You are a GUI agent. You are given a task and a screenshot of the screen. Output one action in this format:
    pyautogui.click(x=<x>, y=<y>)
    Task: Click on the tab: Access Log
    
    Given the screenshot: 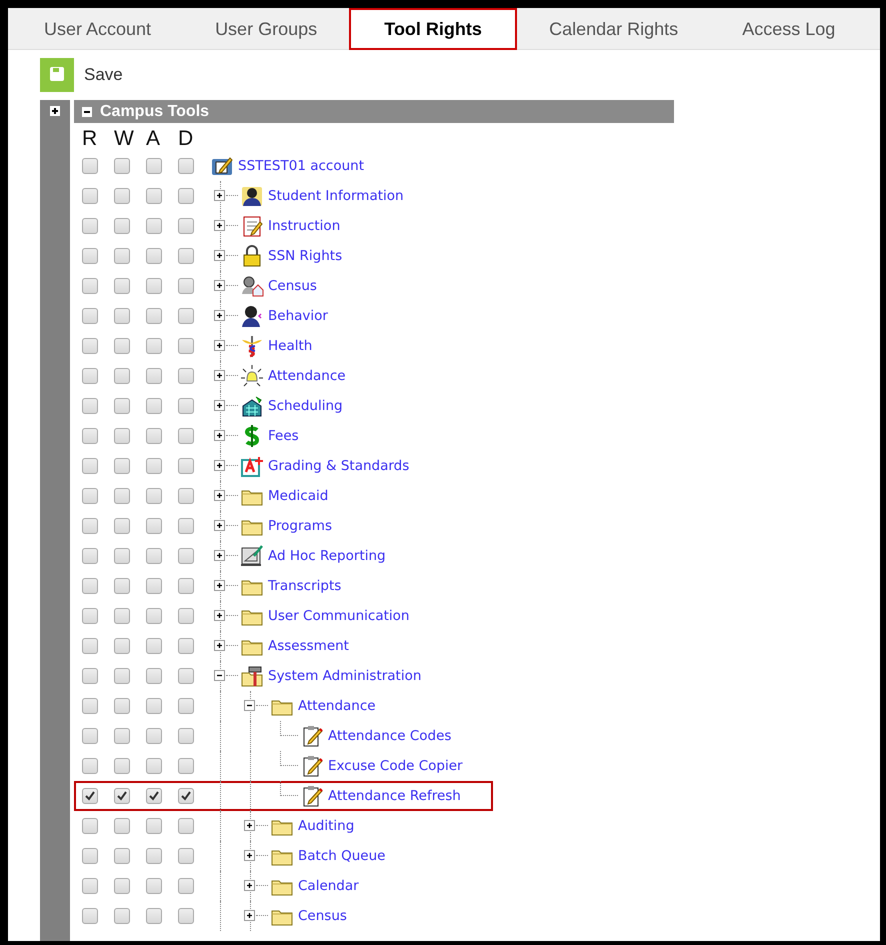 What is the action you would take?
    pyautogui.click(x=789, y=29)
    